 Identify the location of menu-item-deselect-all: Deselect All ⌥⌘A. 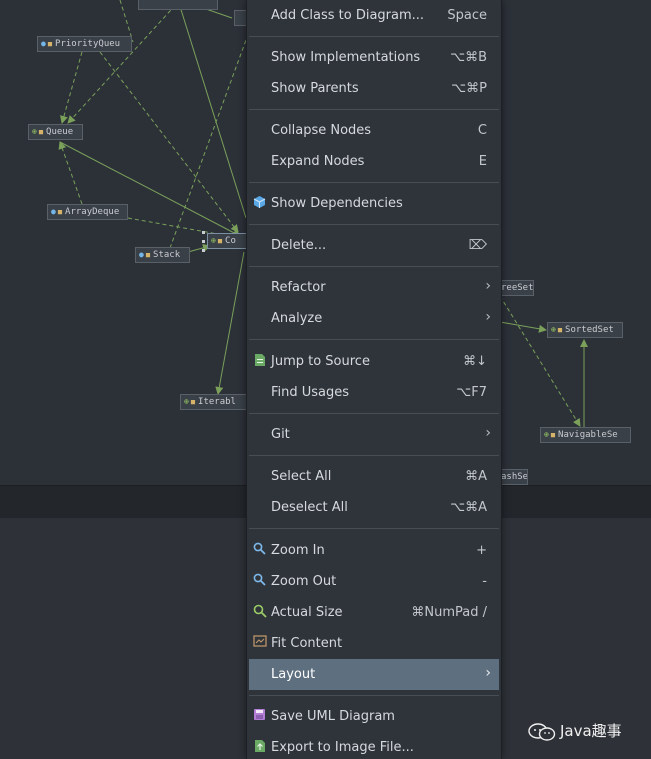
(374, 507).